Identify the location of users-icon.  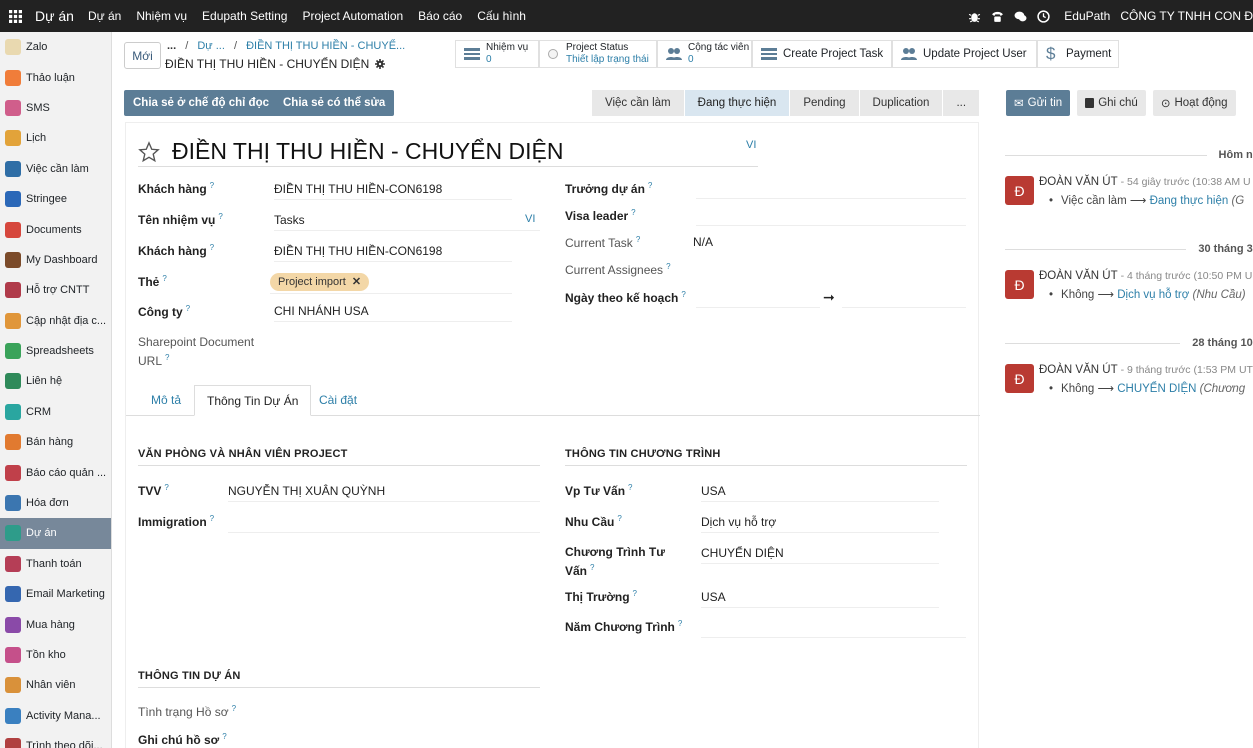
(909, 54).